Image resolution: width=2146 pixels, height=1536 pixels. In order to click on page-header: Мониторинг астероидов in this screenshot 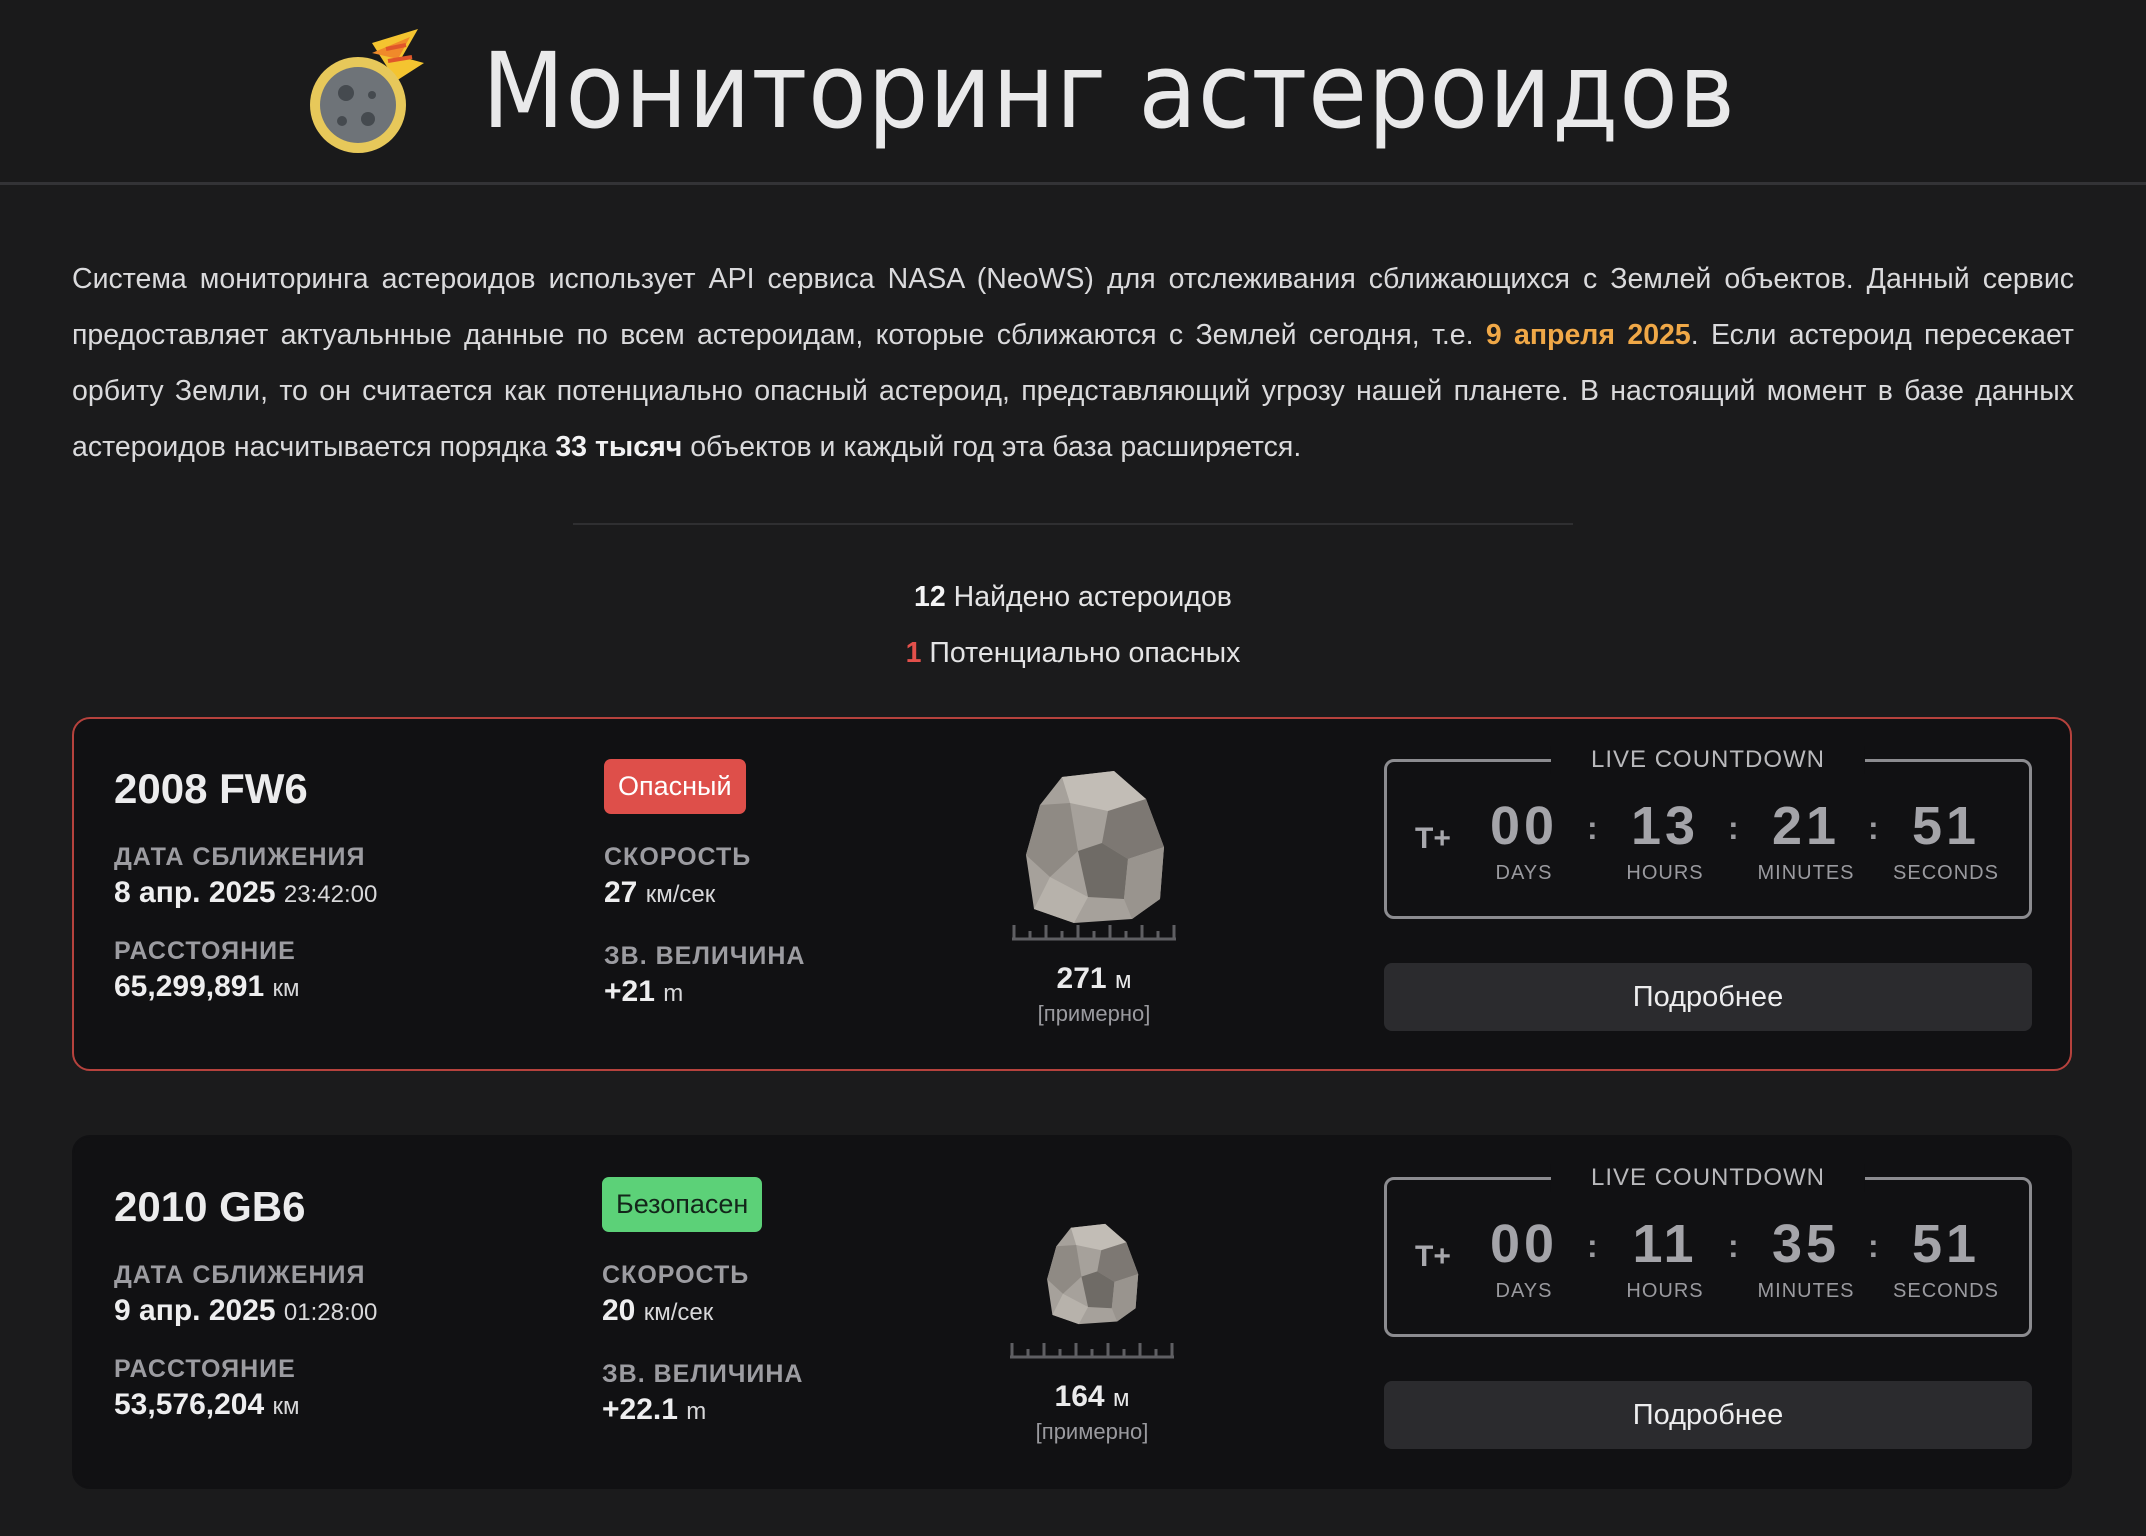, I will do `click(1073, 92)`.